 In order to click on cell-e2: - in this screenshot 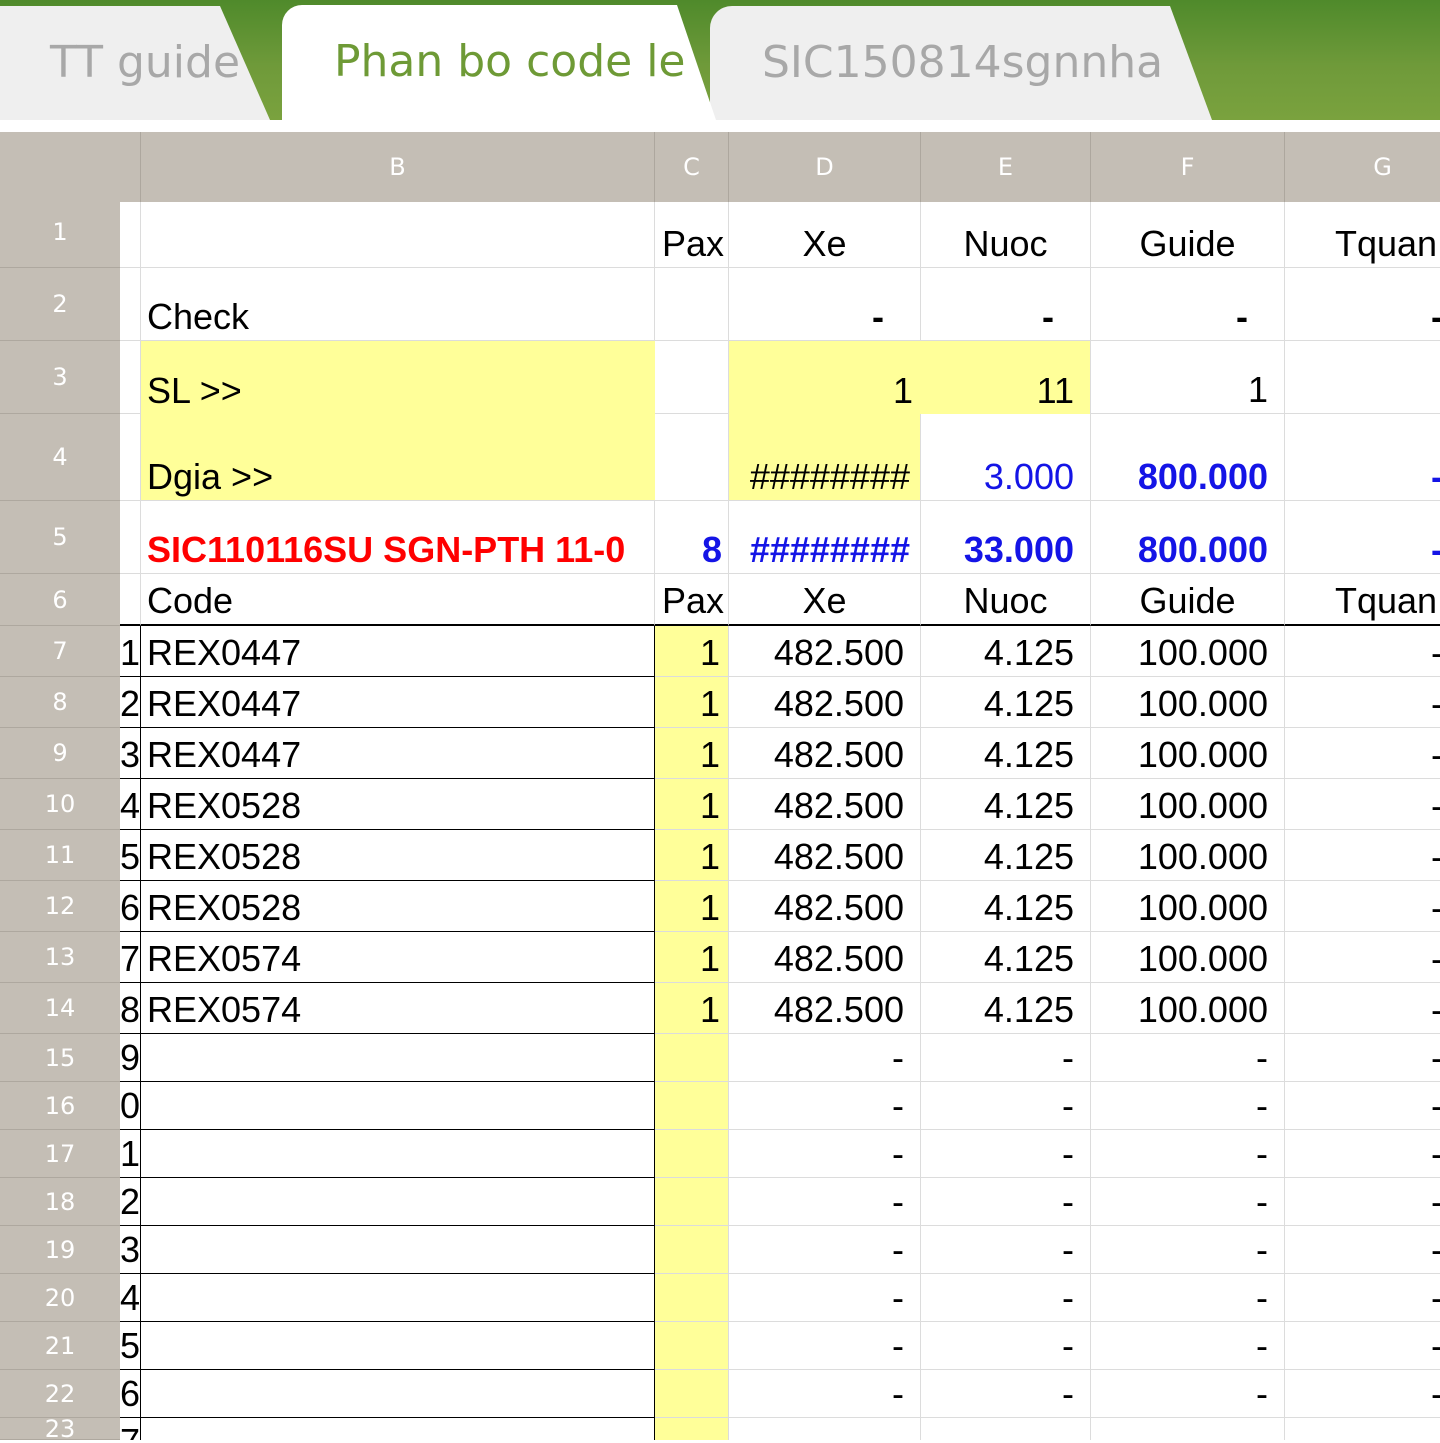, I will do `click(1006, 304)`.